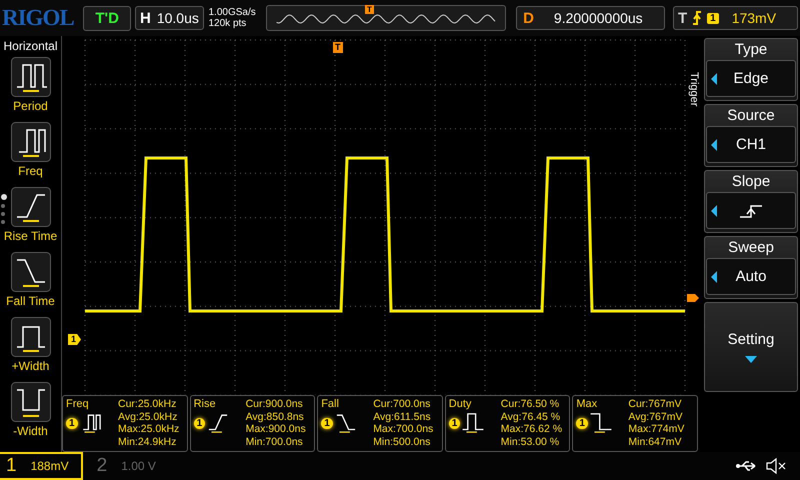 Image resolution: width=800 pixels, height=480 pixels. Describe the element at coordinates (656, 416) in the screenshot. I see `measurement-reading: Avg:767mV` at that location.